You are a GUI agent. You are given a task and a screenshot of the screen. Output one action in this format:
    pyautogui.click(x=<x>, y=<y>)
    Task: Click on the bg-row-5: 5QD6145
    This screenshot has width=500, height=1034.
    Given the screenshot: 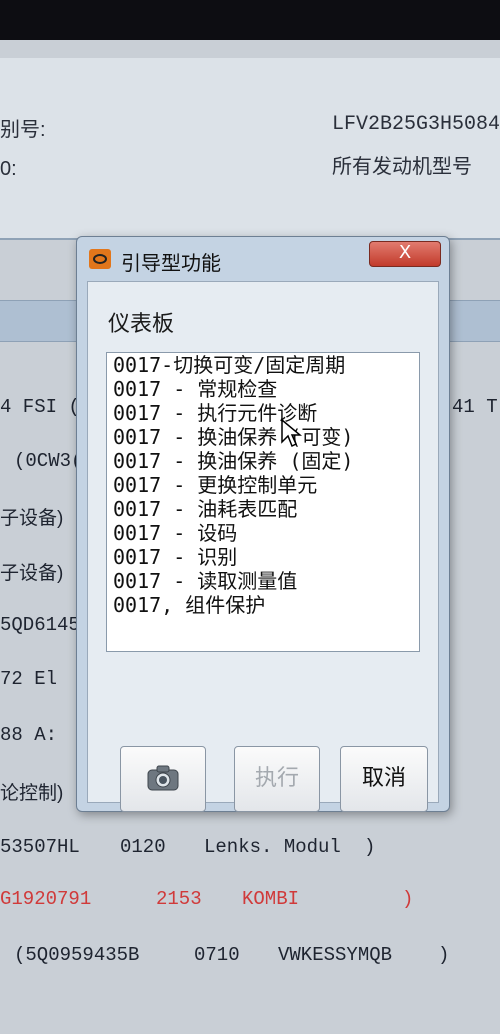 What is the action you would take?
    pyautogui.click(x=40, y=625)
    